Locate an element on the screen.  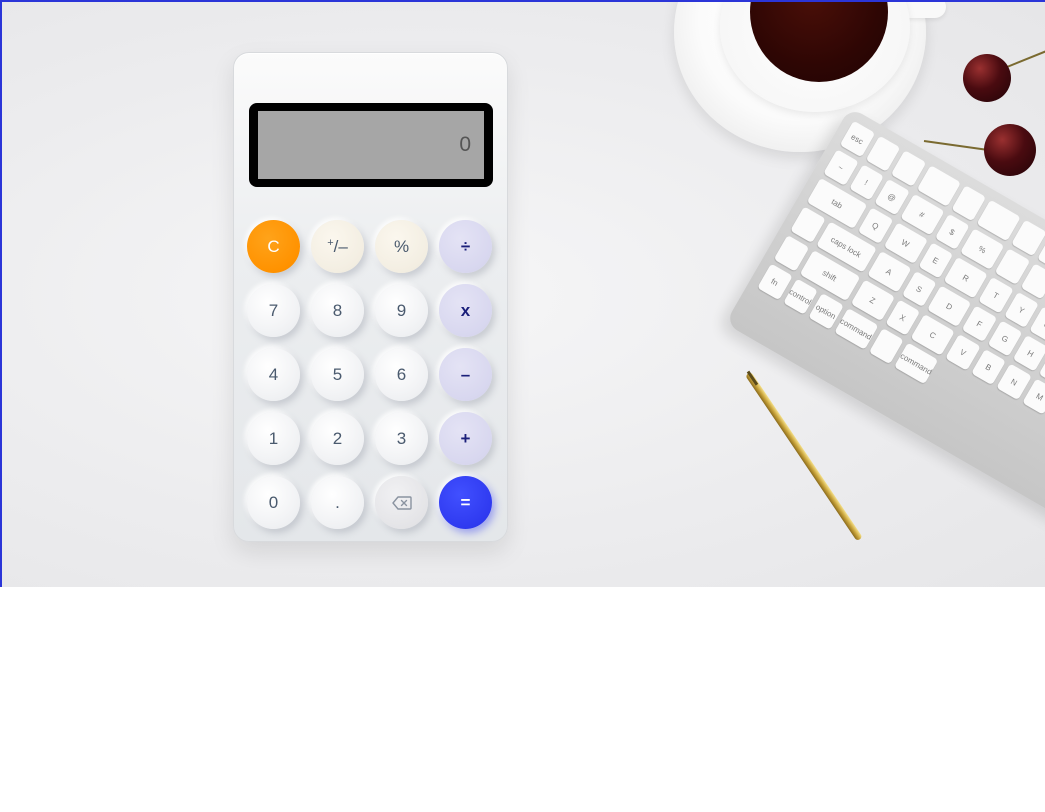
add-label: + is located at coordinates (465, 438).